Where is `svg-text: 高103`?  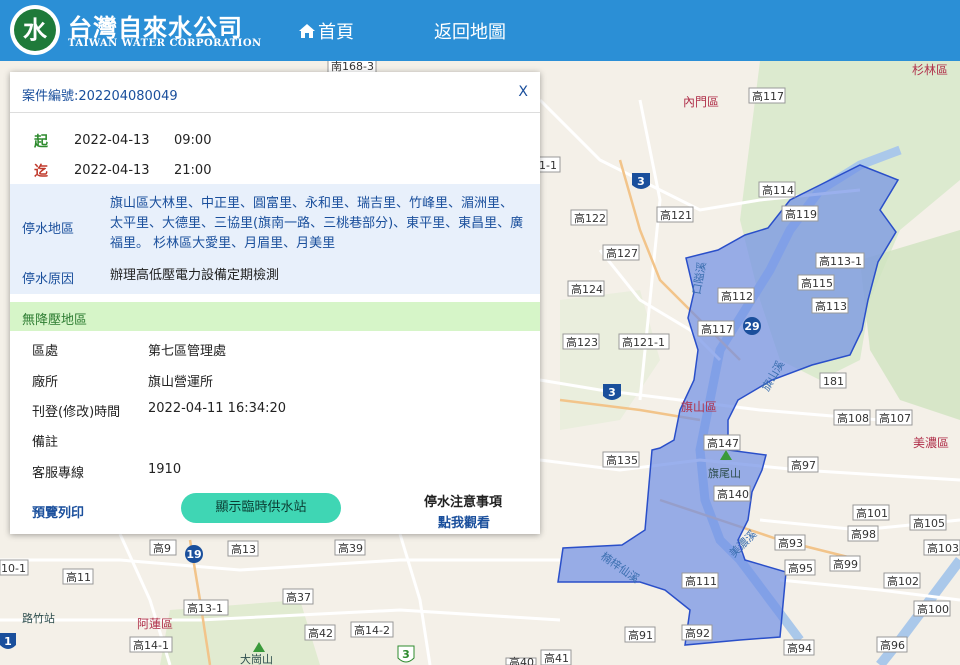 svg-text: 高103 is located at coordinates (943, 548).